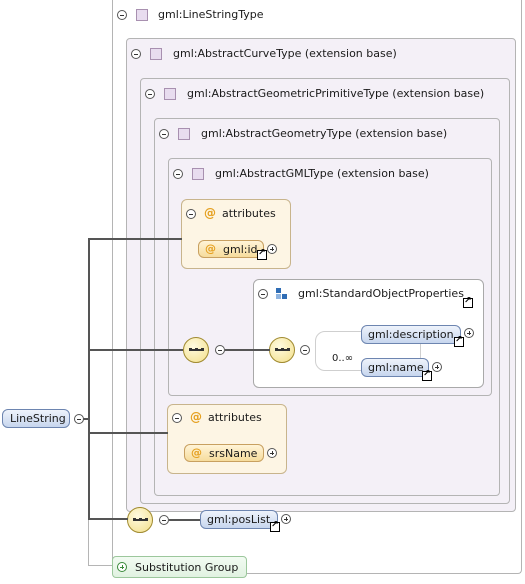  What do you see at coordinates (122, 567) in the screenshot?
I see `expand-toggle-substitution-group` at bounding box center [122, 567].